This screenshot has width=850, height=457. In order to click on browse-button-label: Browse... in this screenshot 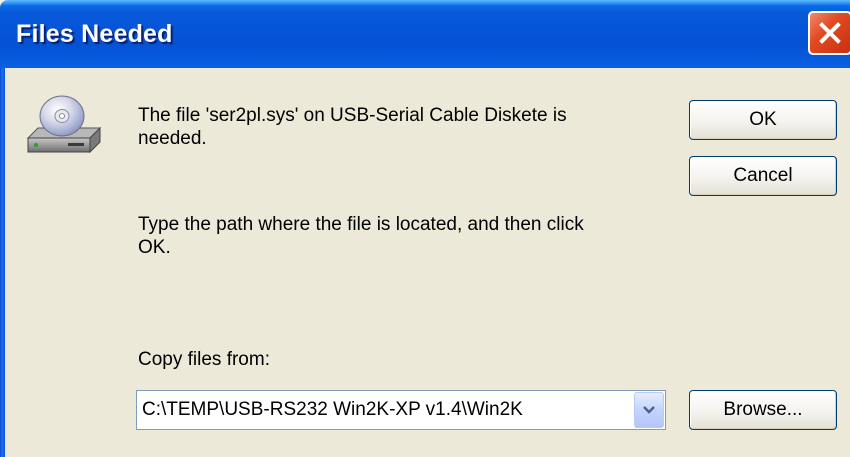, I will do `click(763, 409)`.